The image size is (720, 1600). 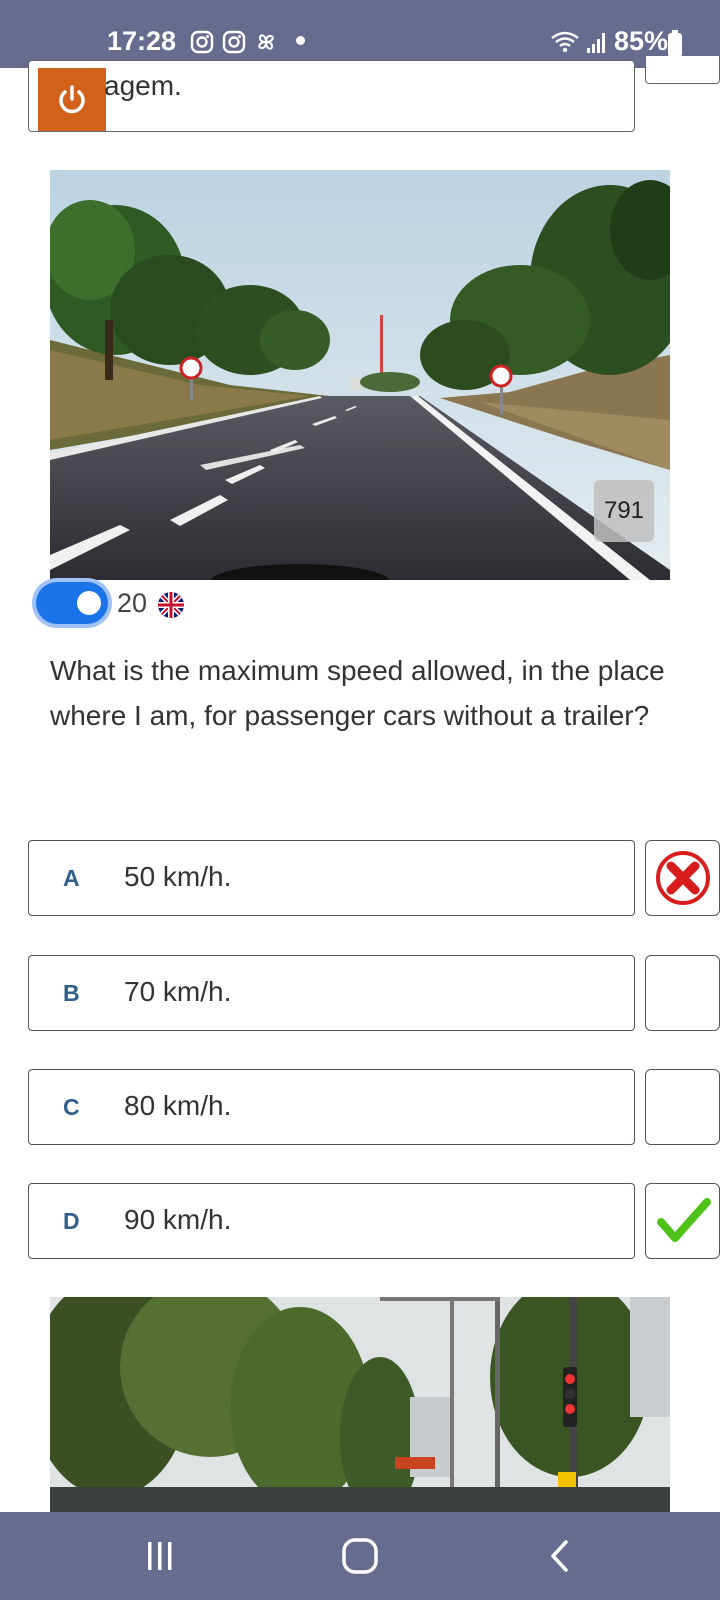 What do you see at coordinates (331, 878) in the screenshot?
I see `answer-option-a: A 50 km/h.` at bounding box center [331, 878].